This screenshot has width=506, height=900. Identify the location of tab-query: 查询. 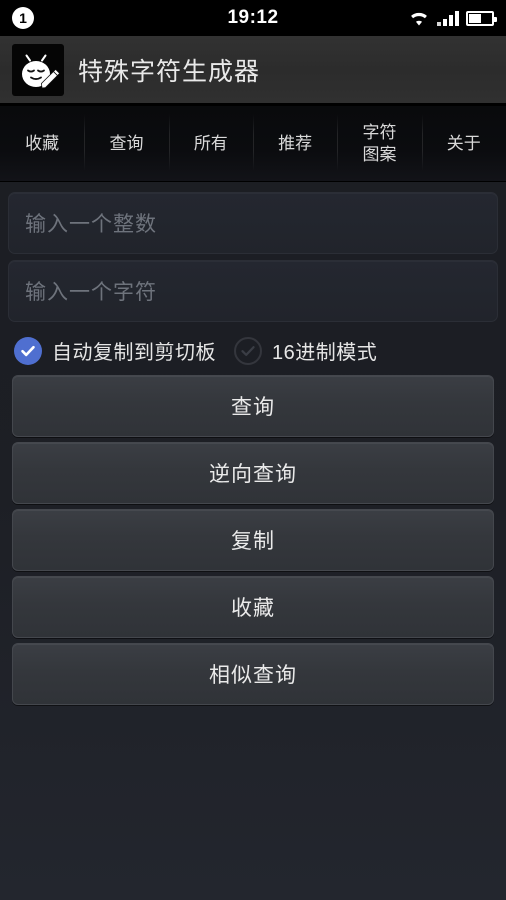
(126, 143).